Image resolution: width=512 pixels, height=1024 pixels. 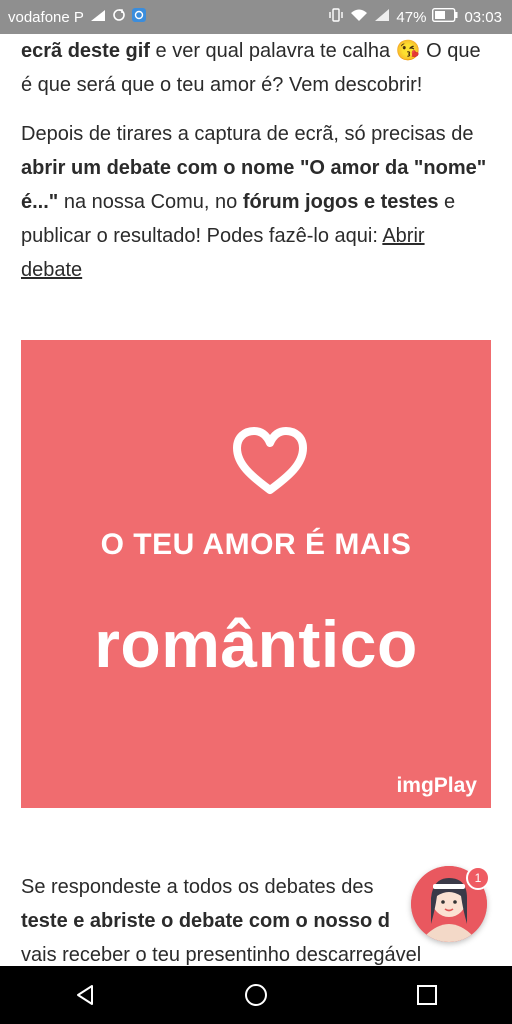 I want to click on back-button, so click(x=85, y=995).